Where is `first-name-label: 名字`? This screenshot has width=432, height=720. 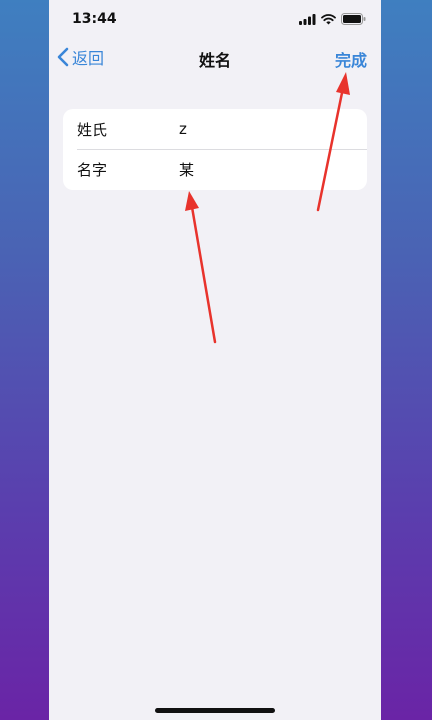 first-name-label: 名字 is located at coordinates (92, 169).